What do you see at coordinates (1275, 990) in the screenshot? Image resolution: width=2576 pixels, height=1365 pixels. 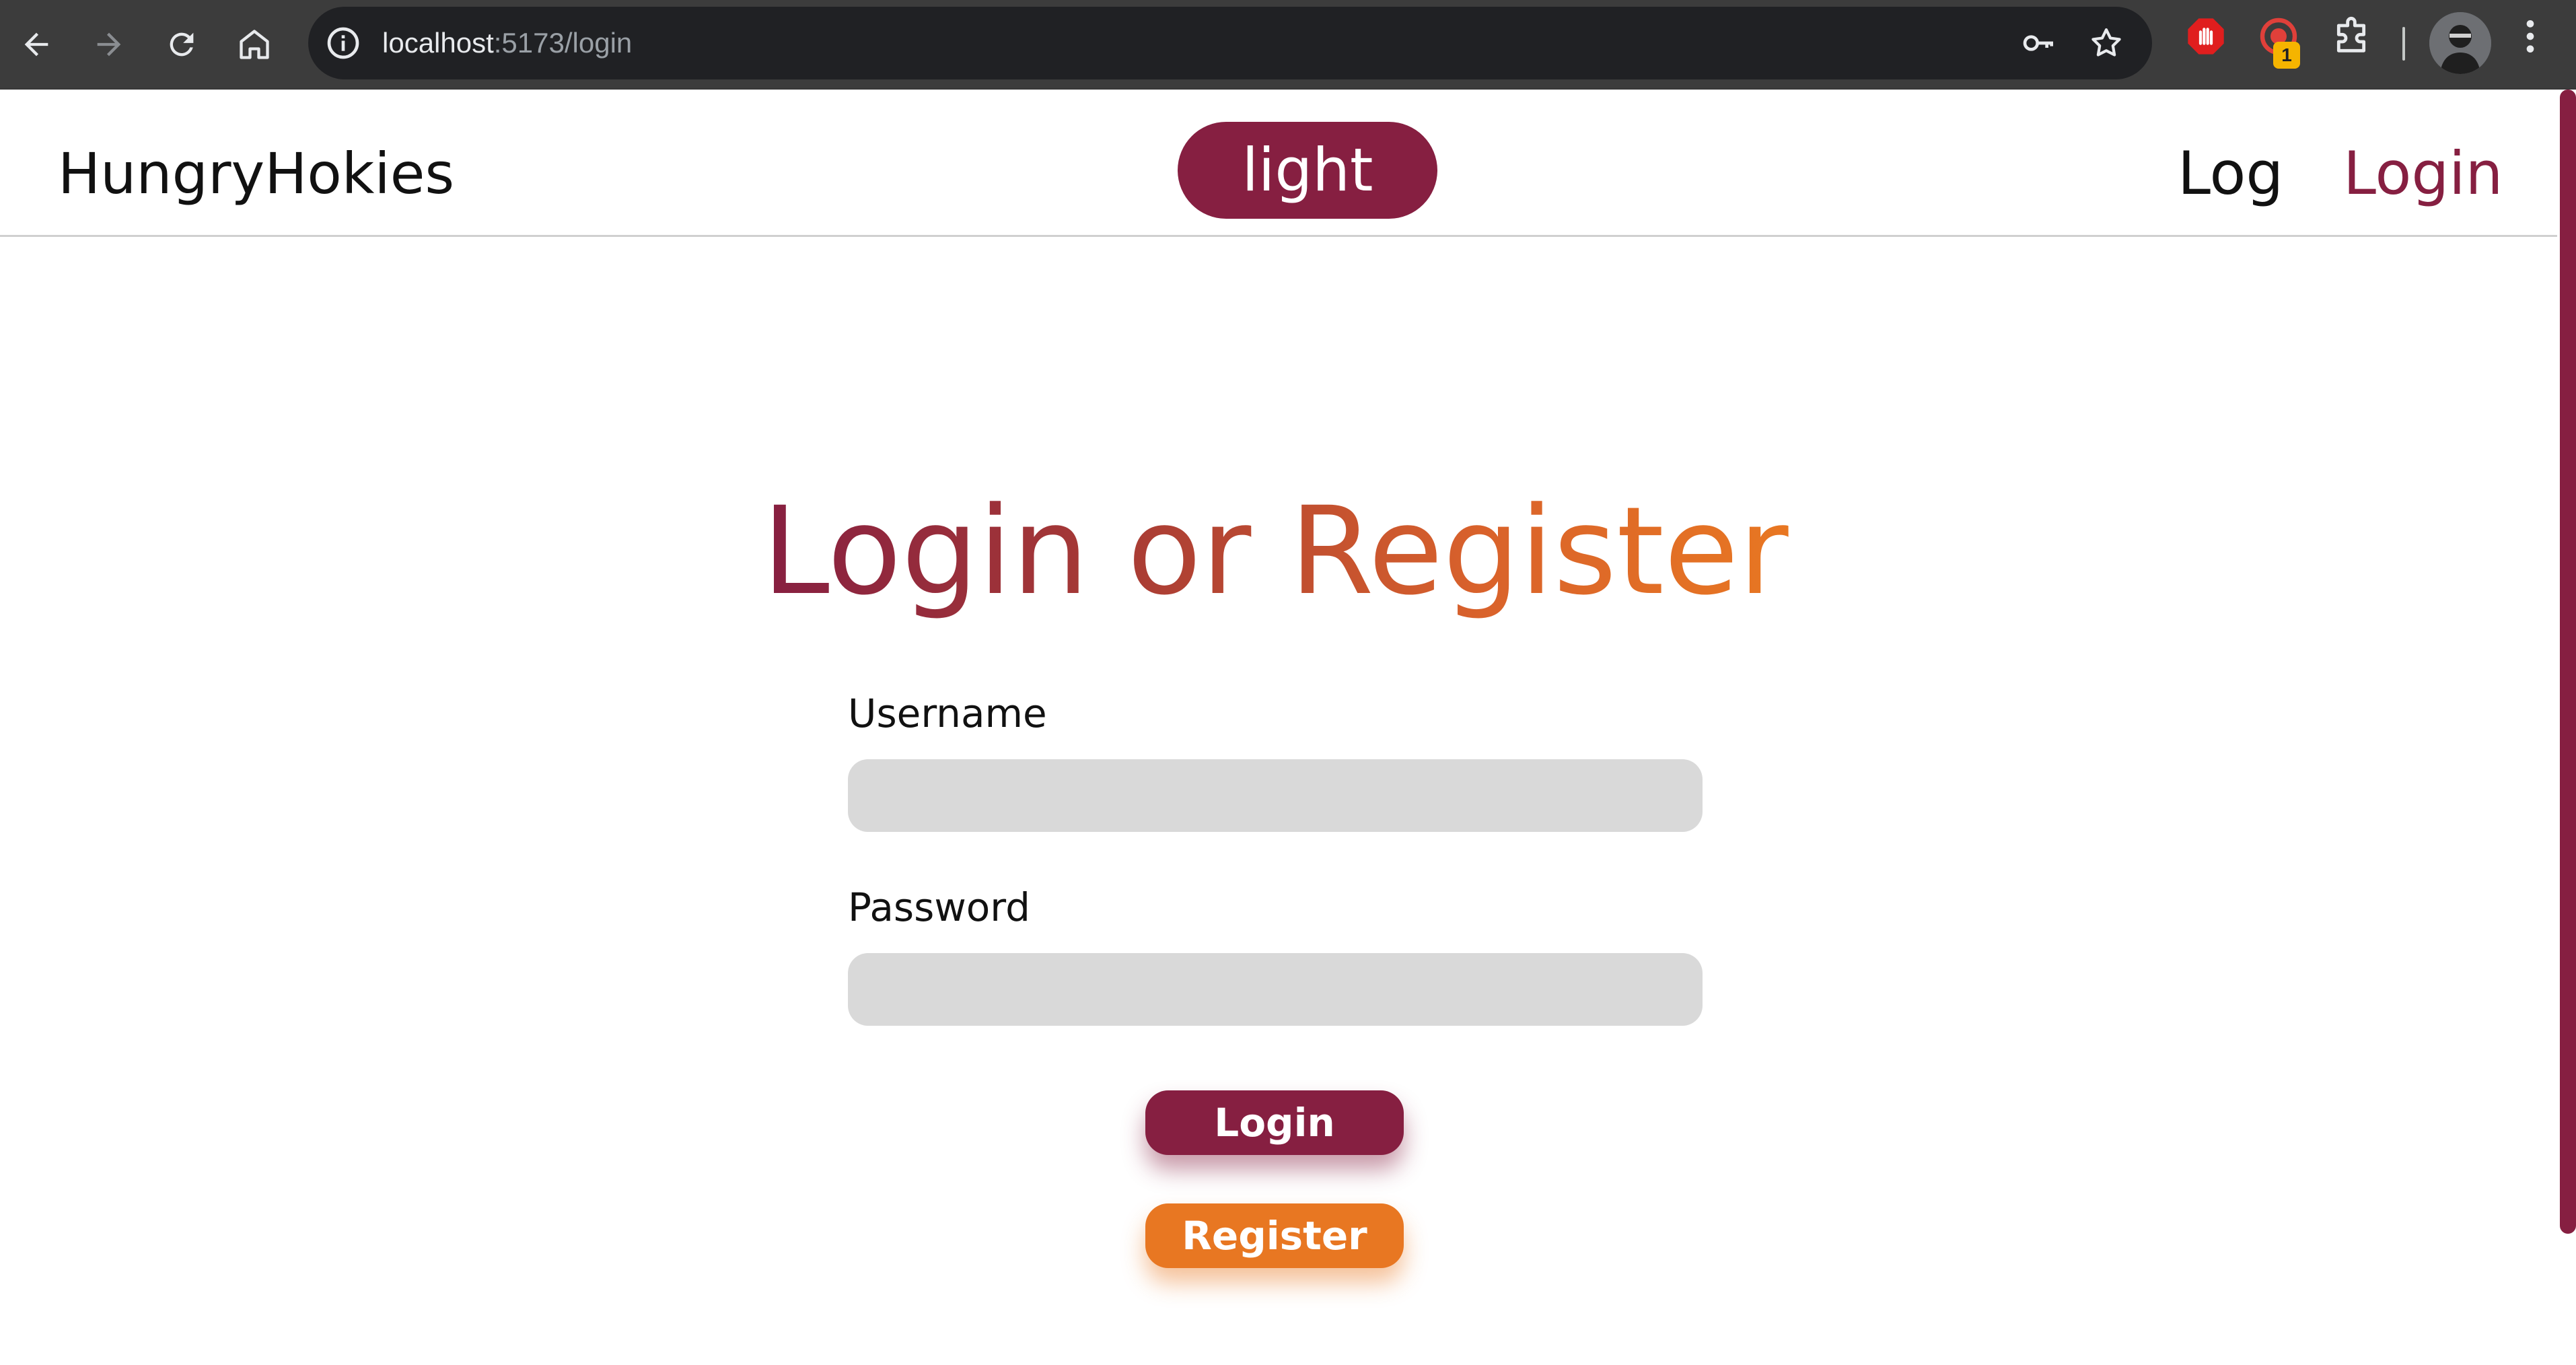 I see `password-input` at bounding box center [1275, 990].